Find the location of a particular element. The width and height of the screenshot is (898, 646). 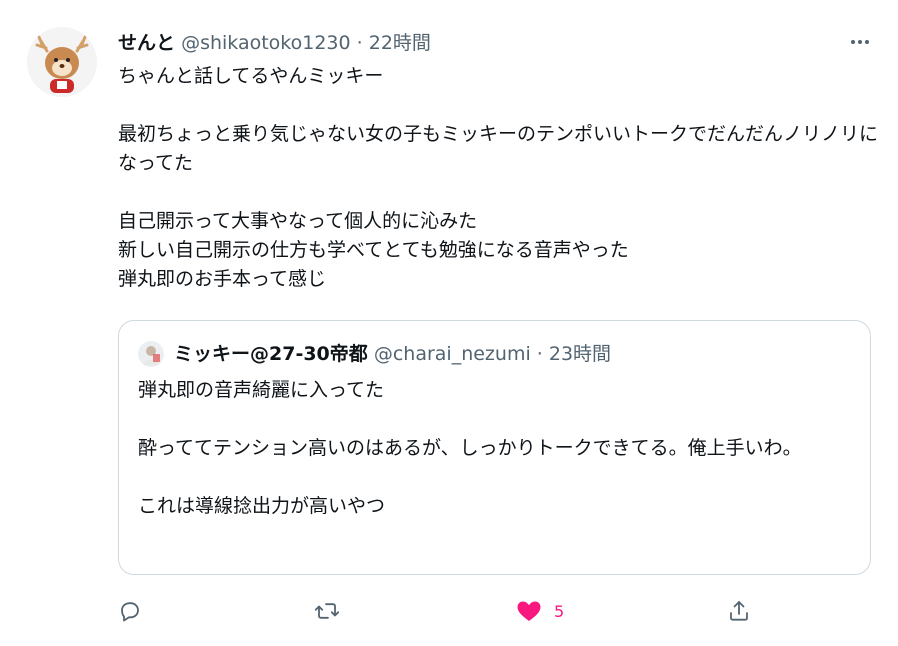

tweet-header: せんと @shikaotoko1230 · 22時間 is located at coordinates (274, 43).